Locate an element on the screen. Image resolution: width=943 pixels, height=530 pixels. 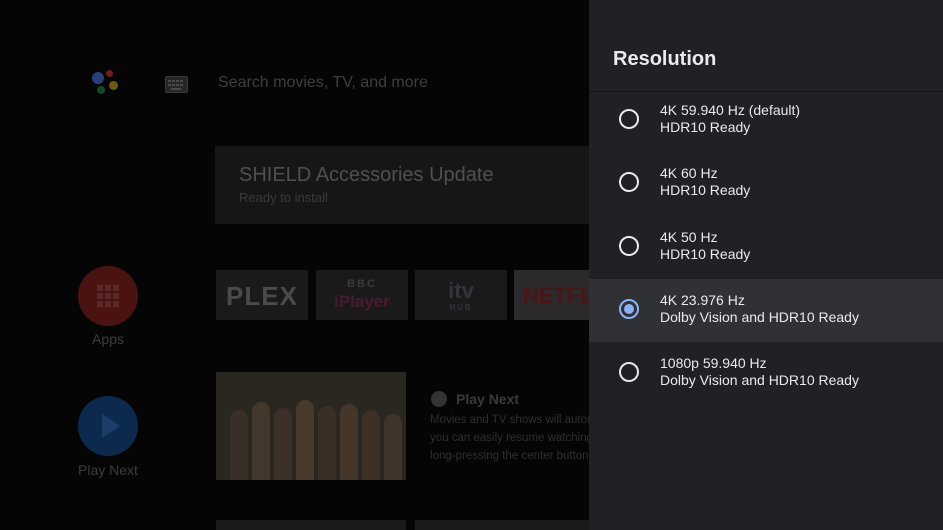
option-label: 4K 23.976 Hz is located at coordinates (702, 300).